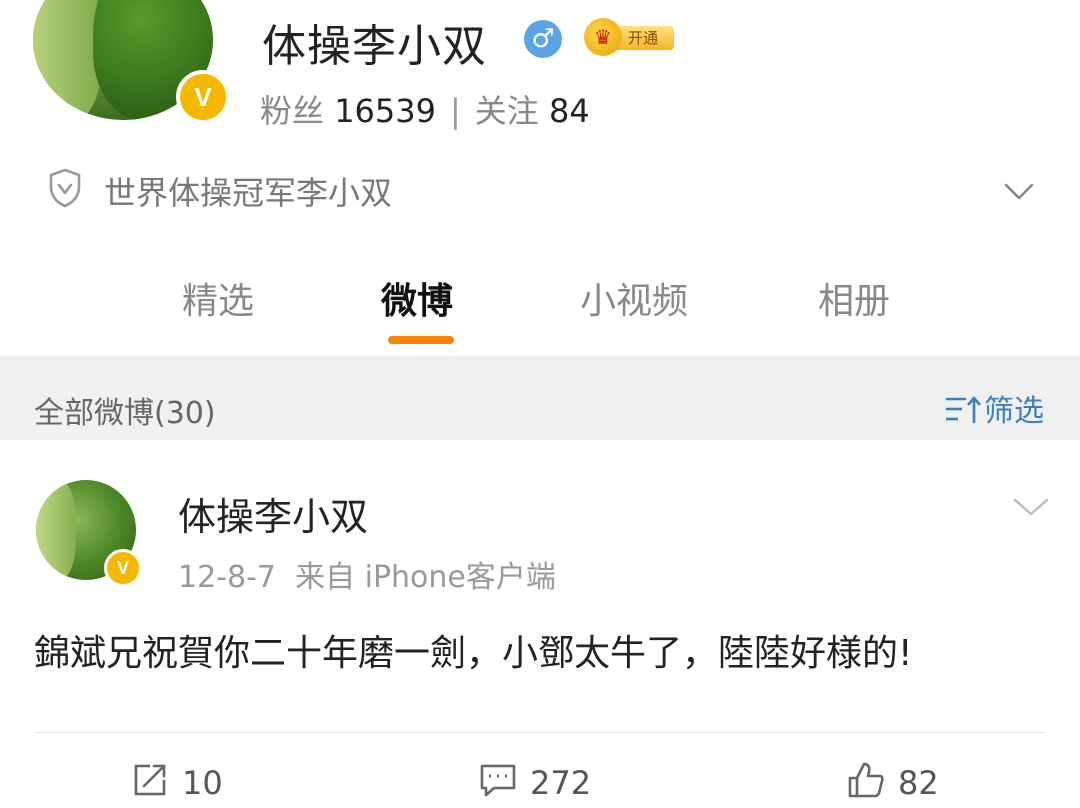 Image resolution: width=1080 pixels, height=808 pixels. I want to click on following-link: 关注 84, so click(532, 111).